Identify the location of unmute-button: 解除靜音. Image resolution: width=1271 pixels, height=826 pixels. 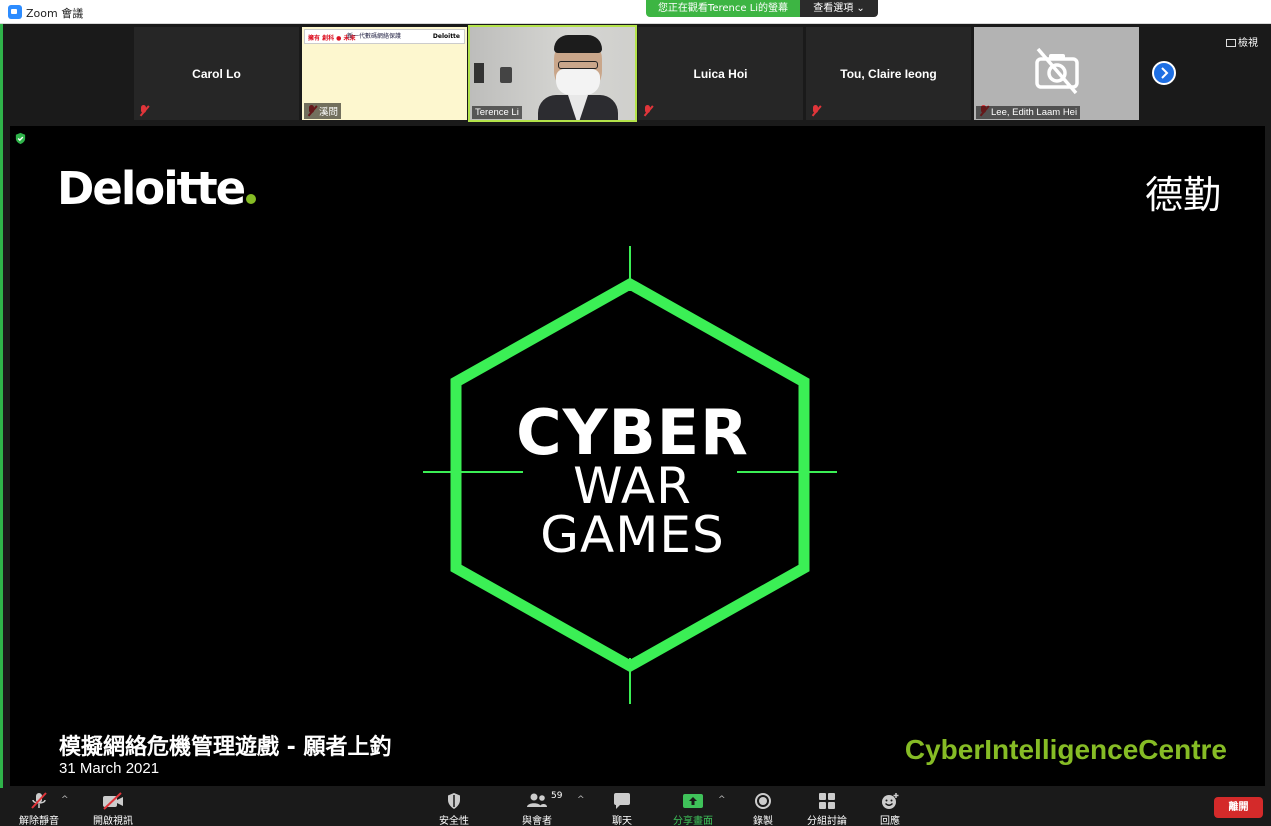
(39, 809).